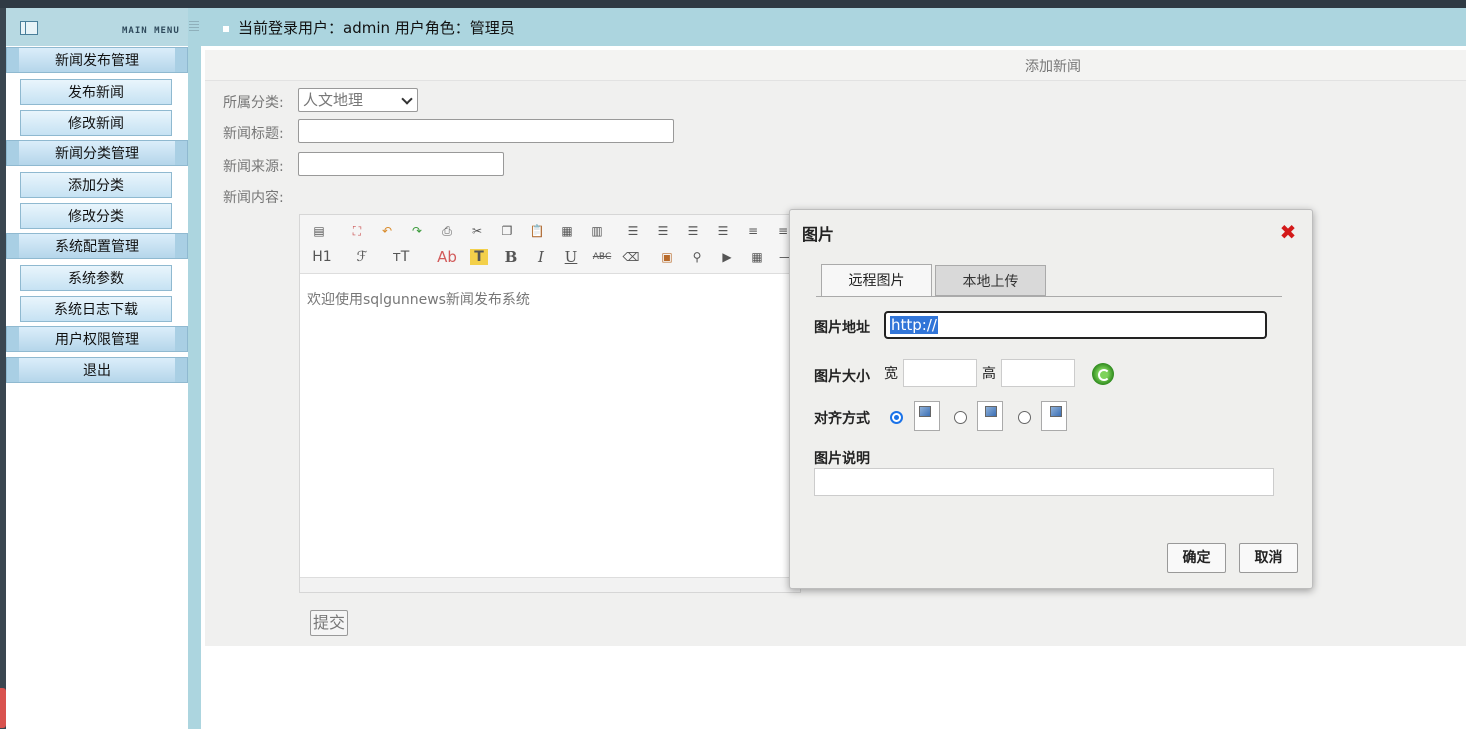 This screenshot has width=1466, height=729. I want to click on sidebar-divider, so click(194, 368).